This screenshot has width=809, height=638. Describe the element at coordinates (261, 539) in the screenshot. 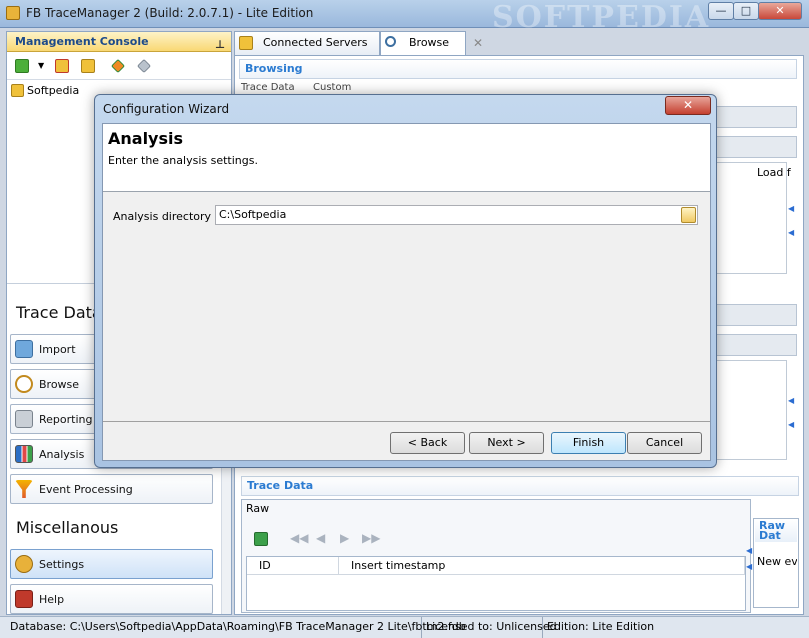

I see `refresh-icon` at that location.